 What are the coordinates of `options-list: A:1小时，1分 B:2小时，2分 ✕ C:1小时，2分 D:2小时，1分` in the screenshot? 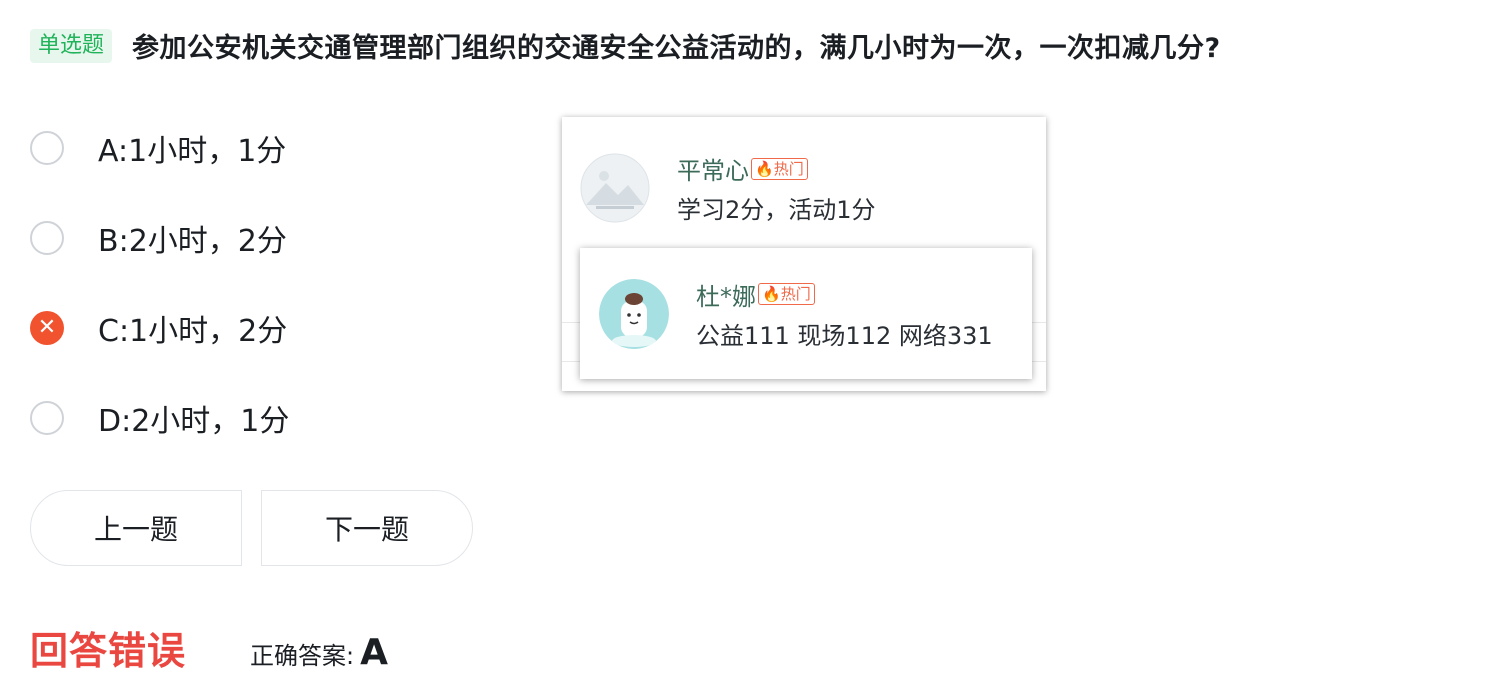 It's located at (159, 308).